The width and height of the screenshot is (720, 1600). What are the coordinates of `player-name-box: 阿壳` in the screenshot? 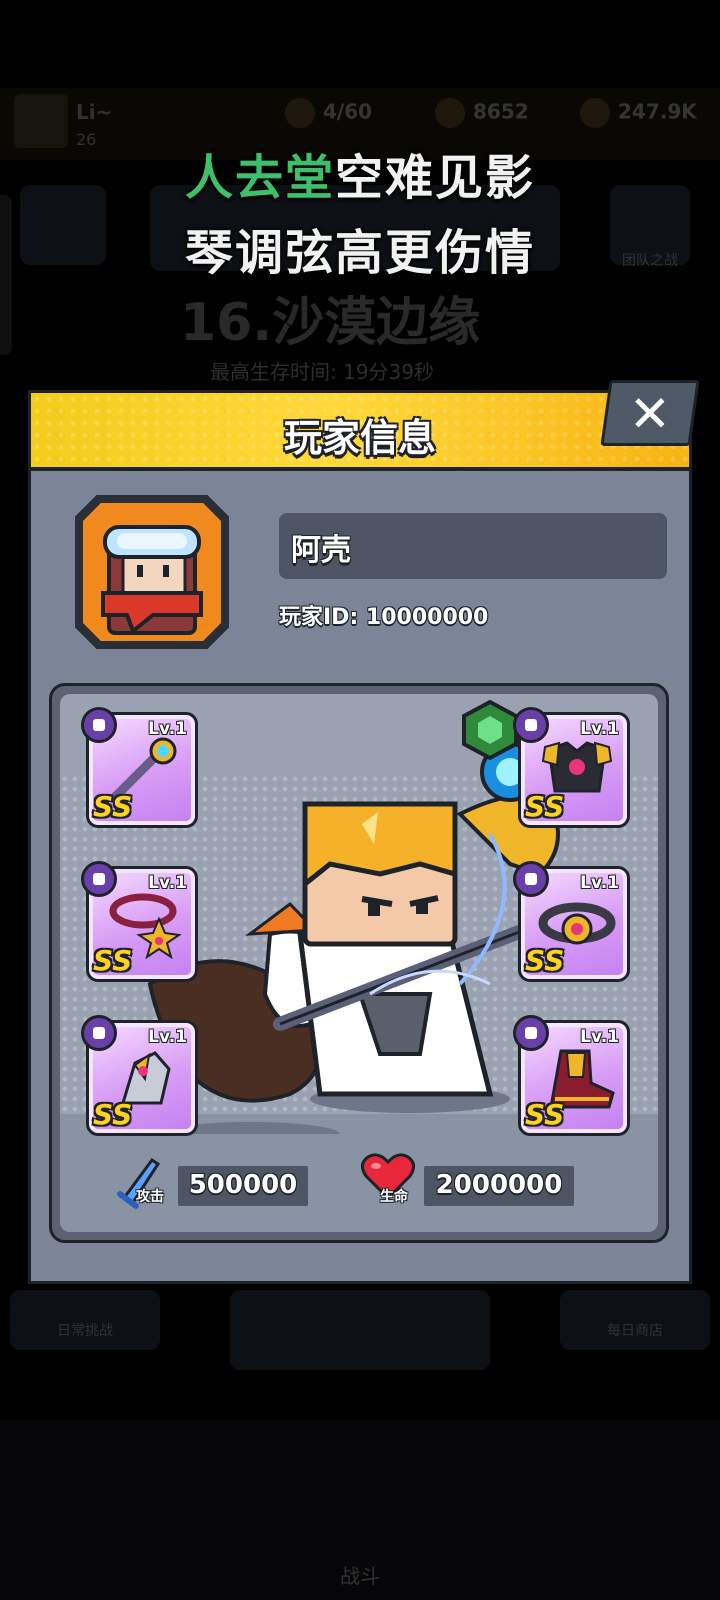 It's located at (473, 546).